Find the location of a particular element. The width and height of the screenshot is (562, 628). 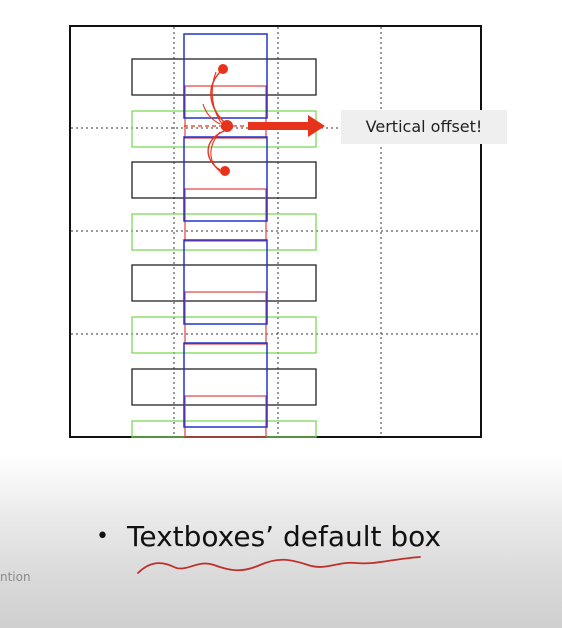

footer-text: ntion is located at coordinates (15, 577).